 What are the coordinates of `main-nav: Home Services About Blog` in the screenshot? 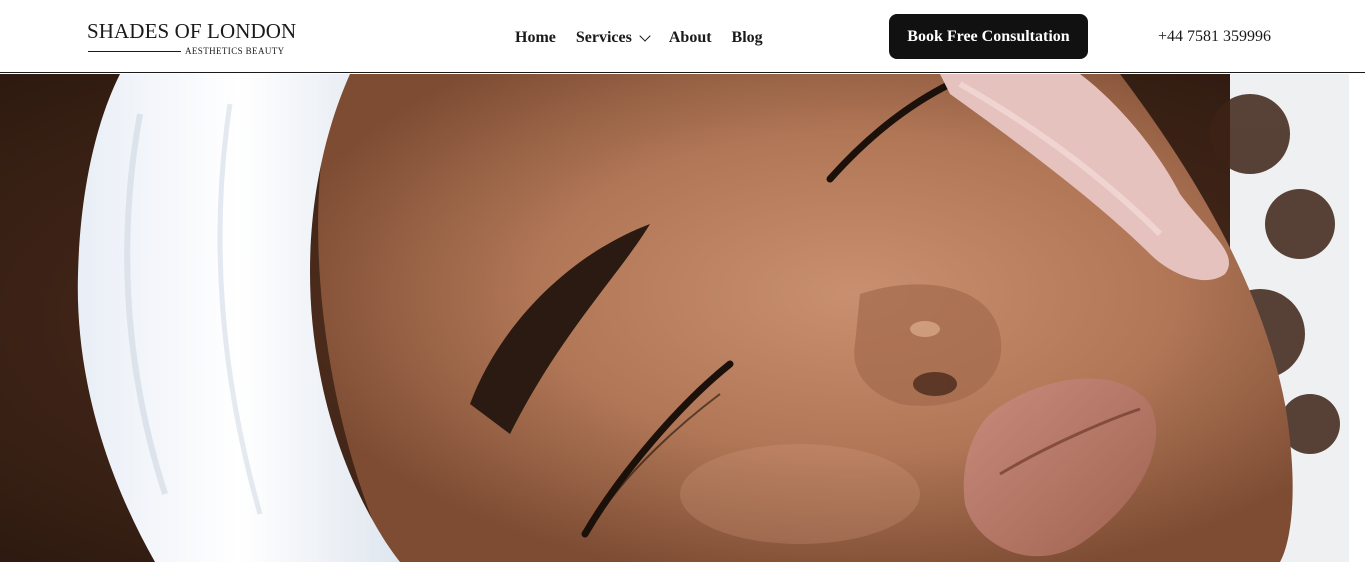 It's located at (639, 38).